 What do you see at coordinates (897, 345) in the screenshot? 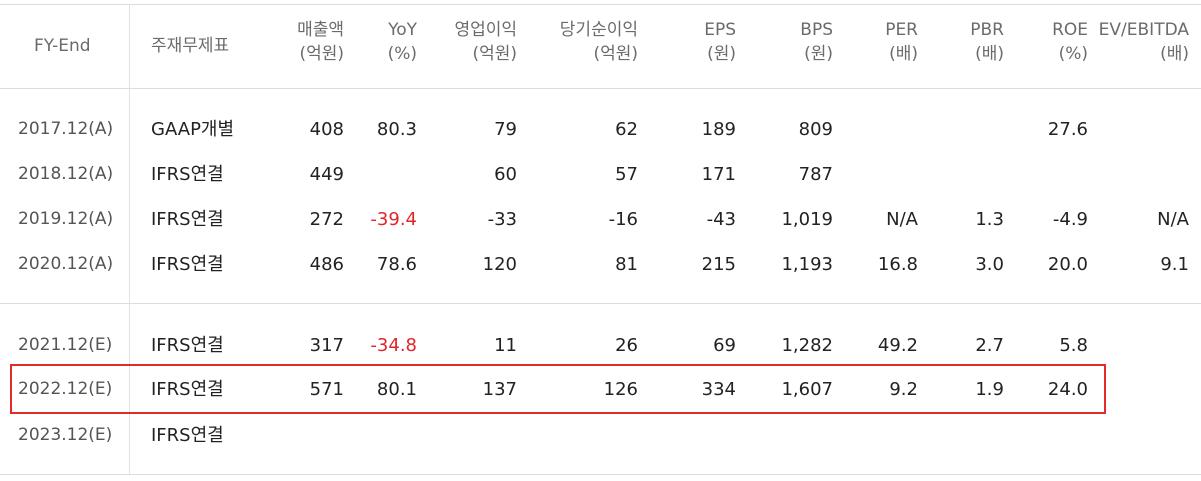
I see `cell-per: 49.2` at bounding box center [897, 345].